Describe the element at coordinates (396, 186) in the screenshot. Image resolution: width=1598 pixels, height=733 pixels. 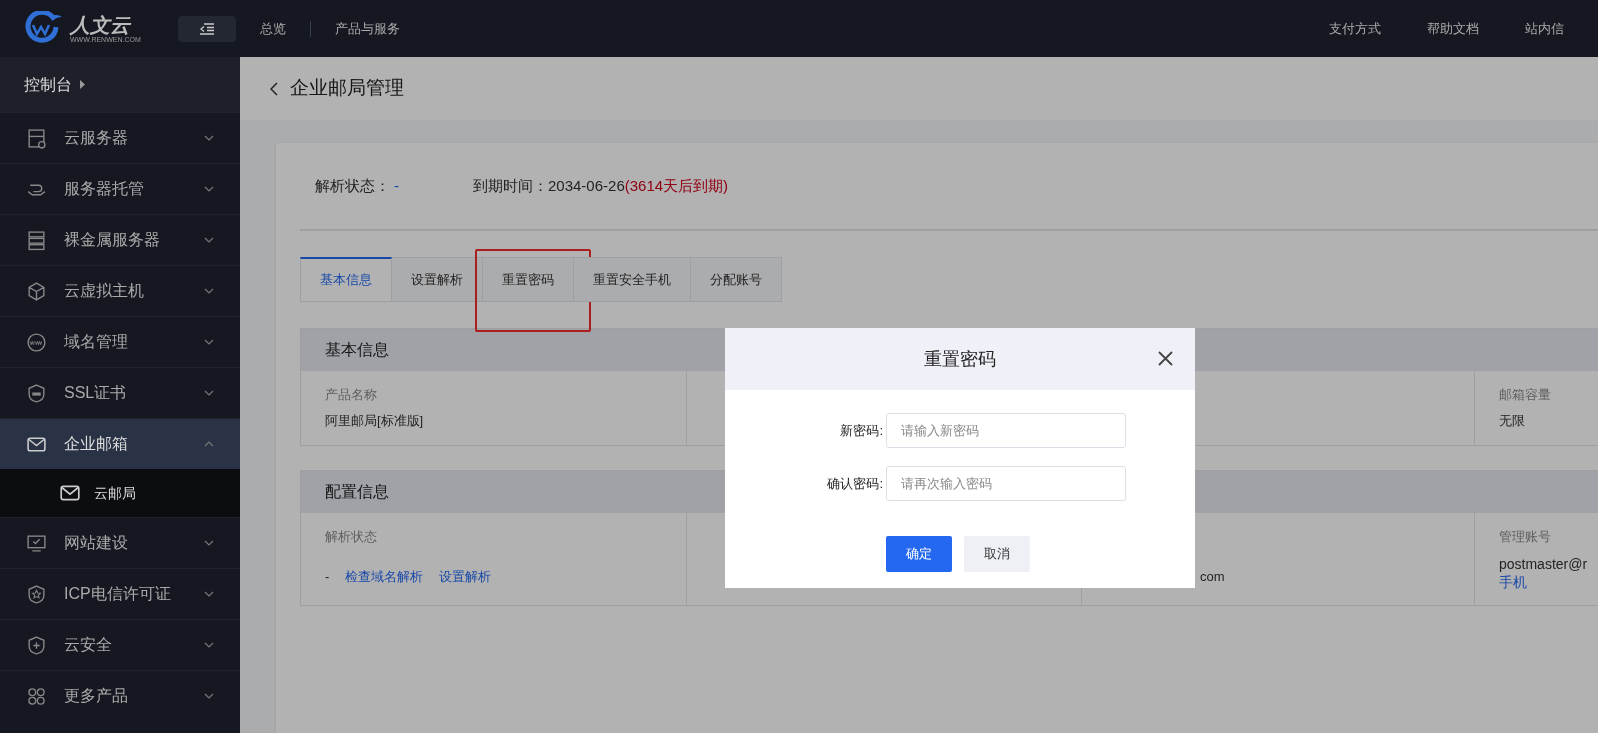
I see `status-link: -` at that location.